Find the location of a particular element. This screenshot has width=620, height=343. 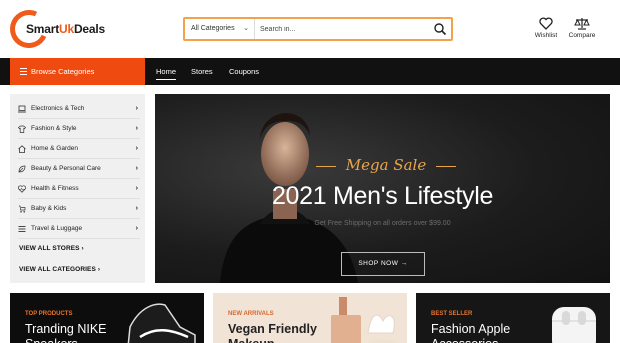

search-bar: All Categories ⌄ is located at coordinates (318, 29).